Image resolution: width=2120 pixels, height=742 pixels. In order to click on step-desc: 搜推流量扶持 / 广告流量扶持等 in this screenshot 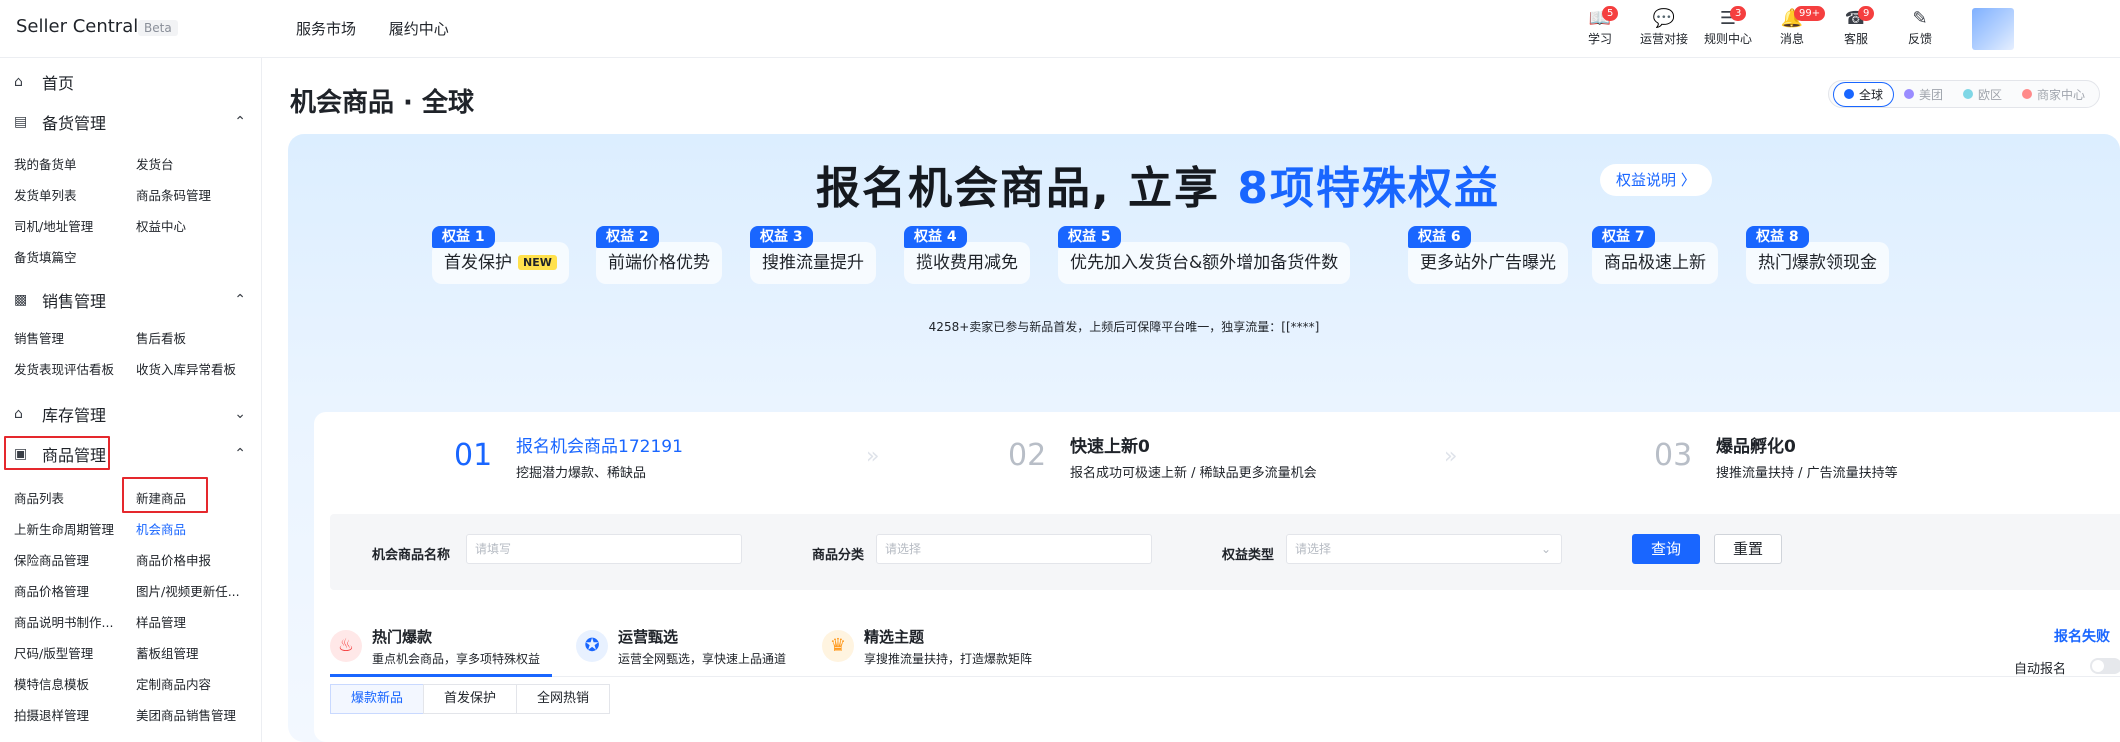, I will do `click(1807, 473)`.